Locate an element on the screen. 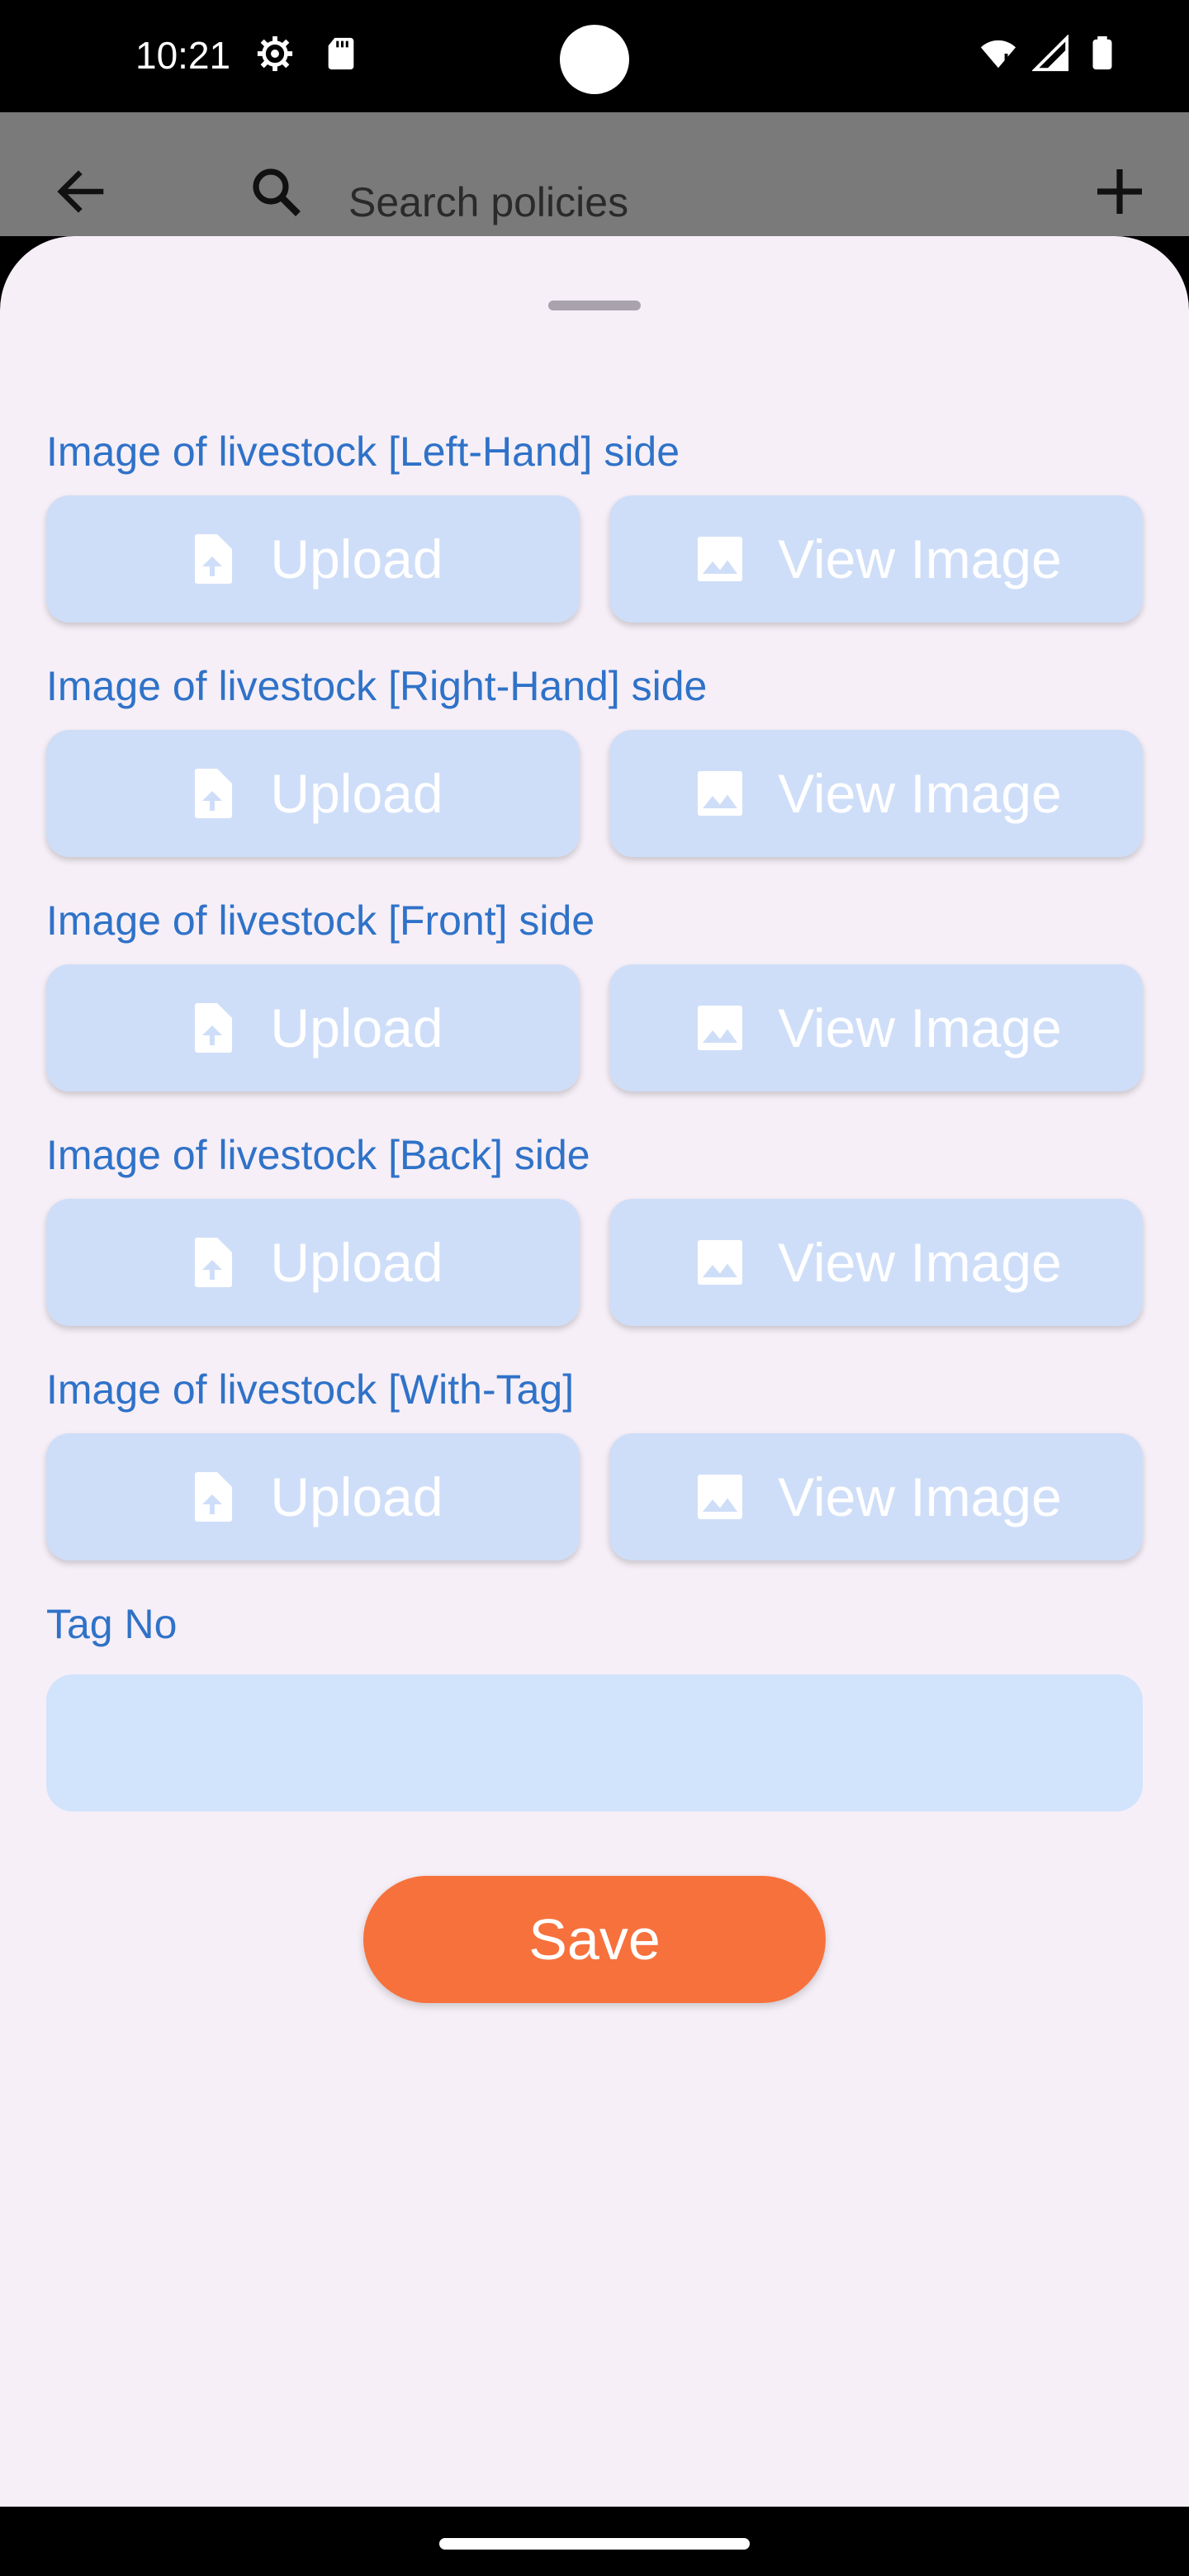 The width and height of the screenshot is (1189, 2576). search-icon is located at coordinates (276, 191).